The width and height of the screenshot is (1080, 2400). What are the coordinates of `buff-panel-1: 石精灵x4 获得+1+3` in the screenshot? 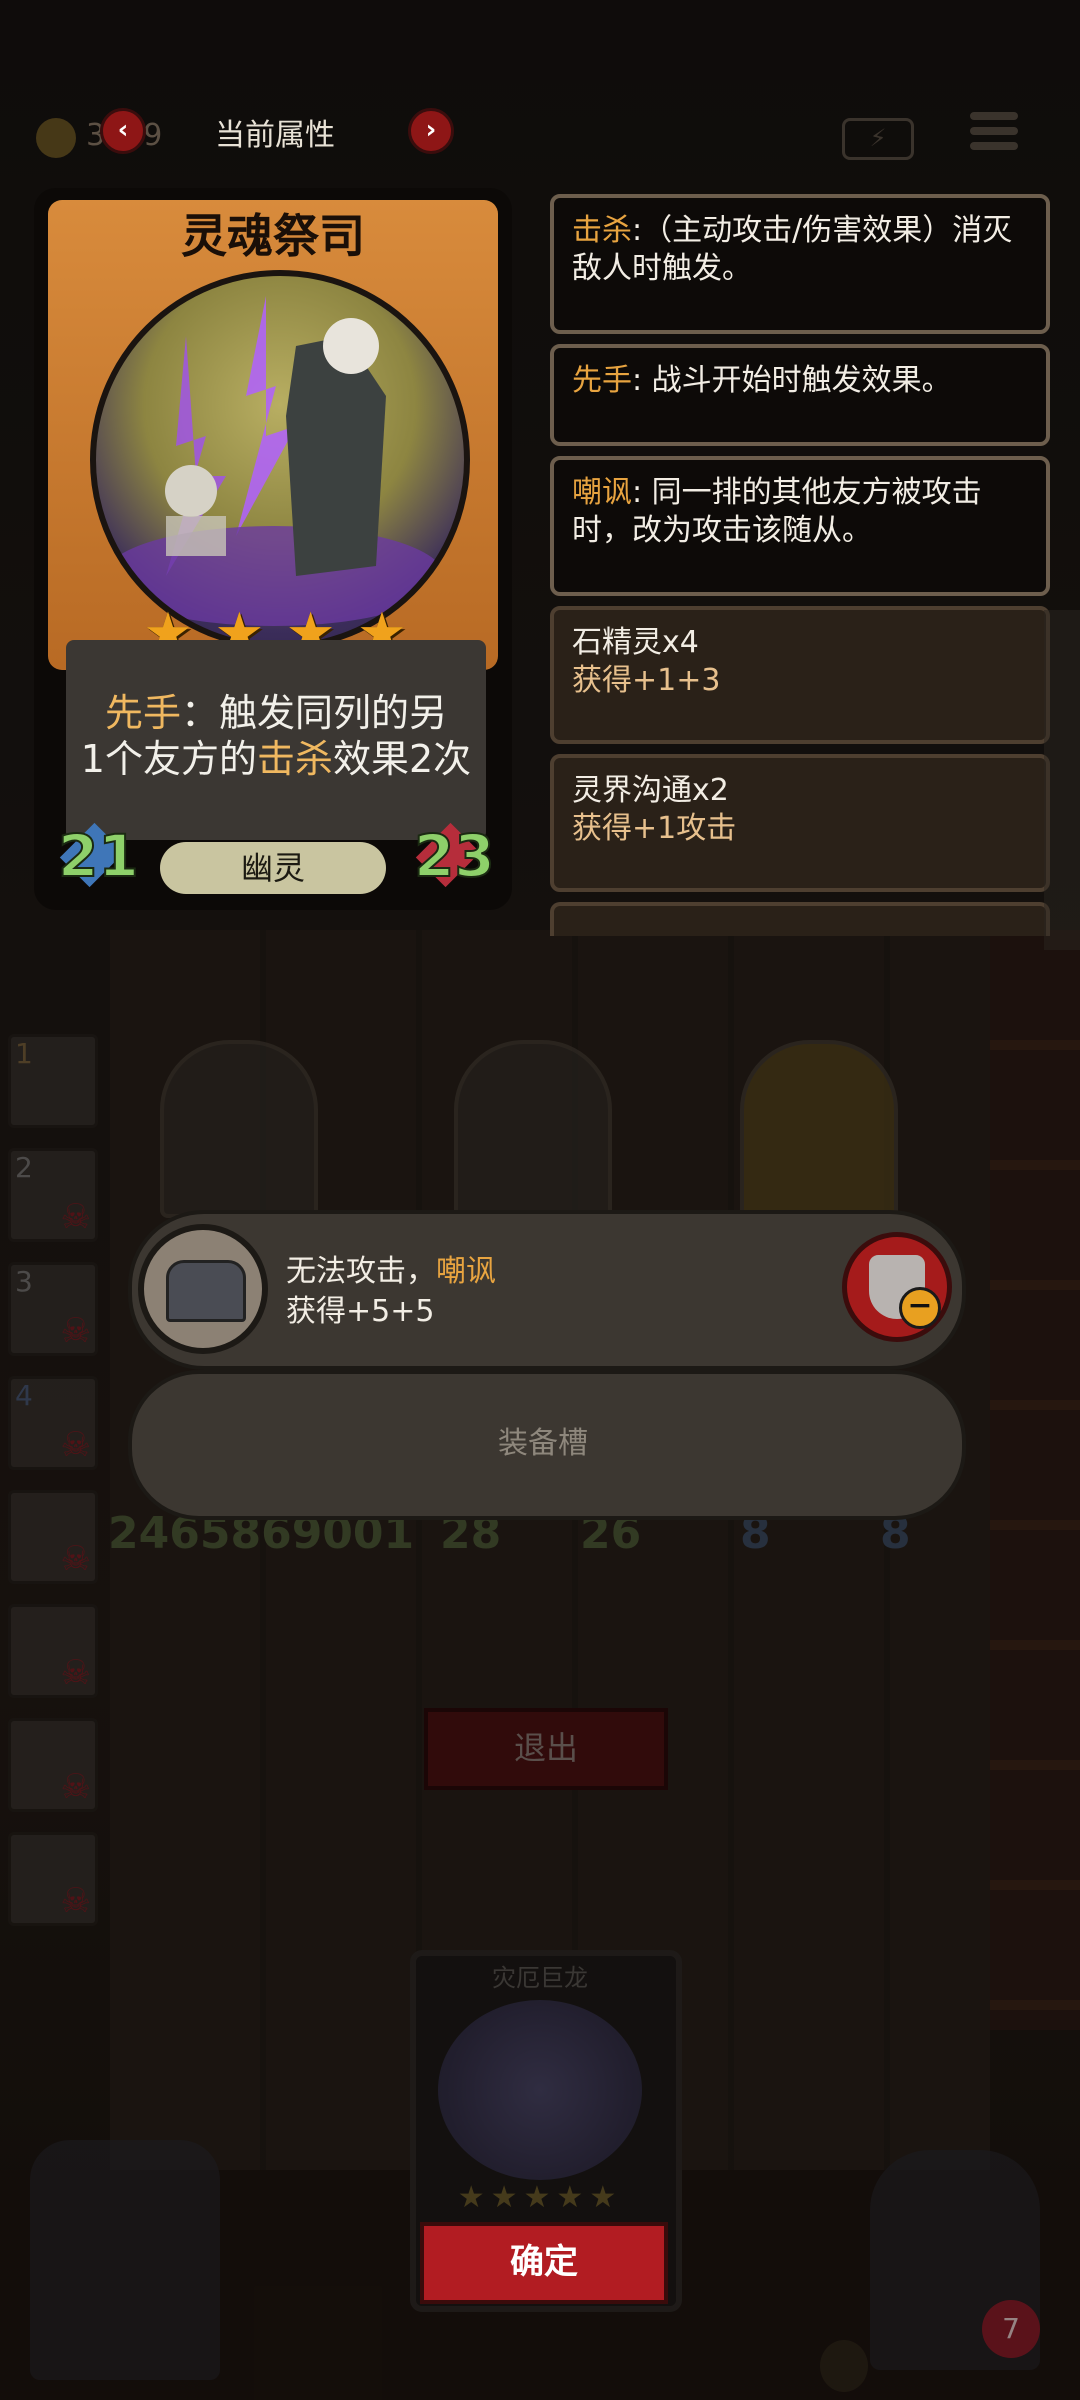 It's located at (800, 675).